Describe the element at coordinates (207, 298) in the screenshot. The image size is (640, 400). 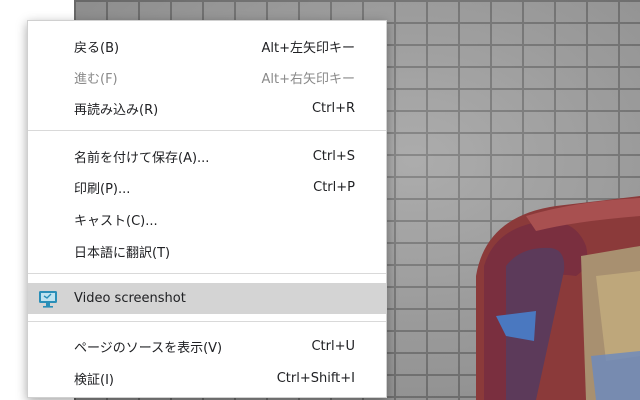
I see `menu-item-video-screenshot: Video screenshot` at that location.